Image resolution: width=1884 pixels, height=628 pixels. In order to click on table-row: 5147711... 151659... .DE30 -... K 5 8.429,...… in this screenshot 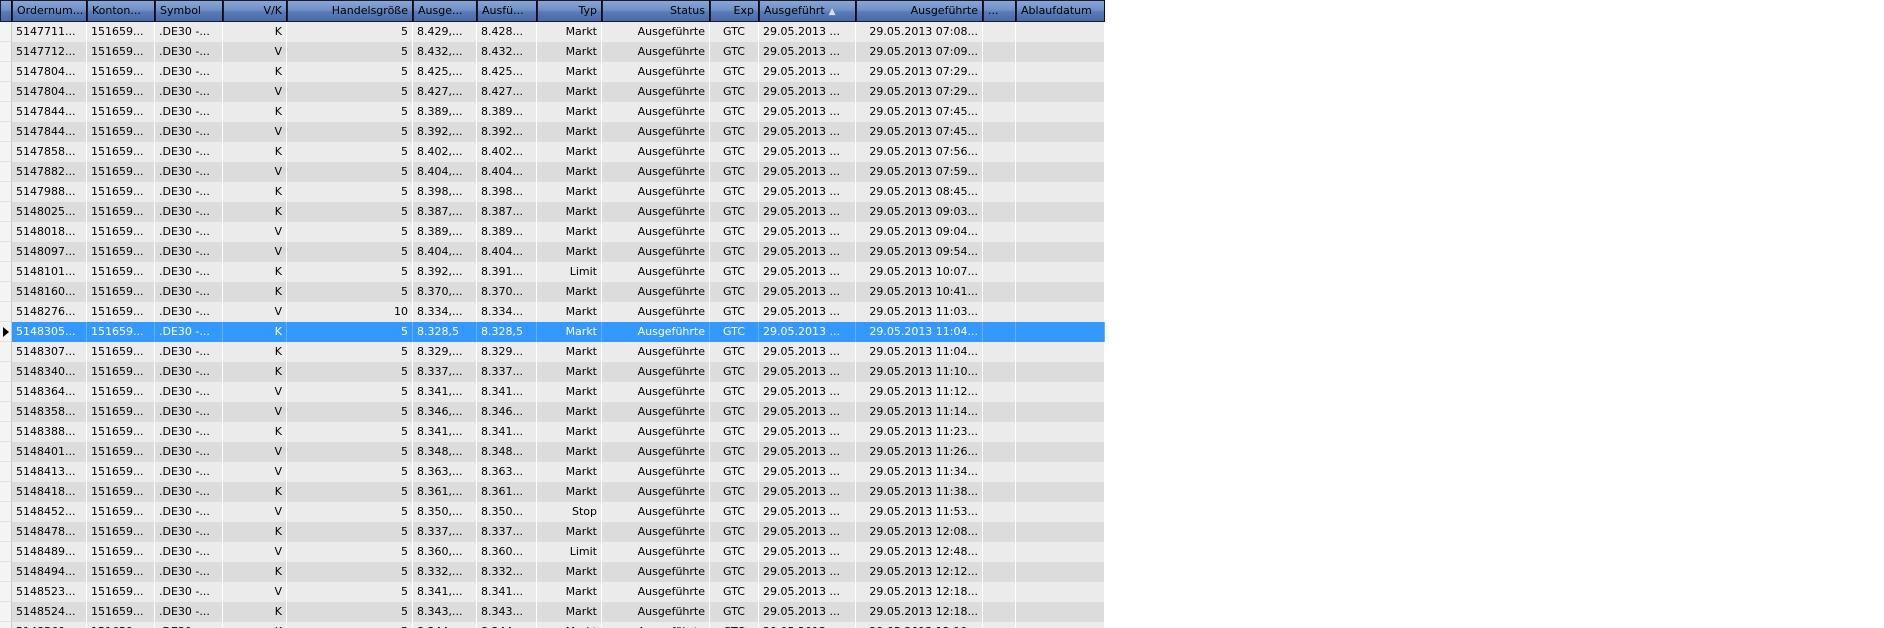, I will do `click(552, 32)`.